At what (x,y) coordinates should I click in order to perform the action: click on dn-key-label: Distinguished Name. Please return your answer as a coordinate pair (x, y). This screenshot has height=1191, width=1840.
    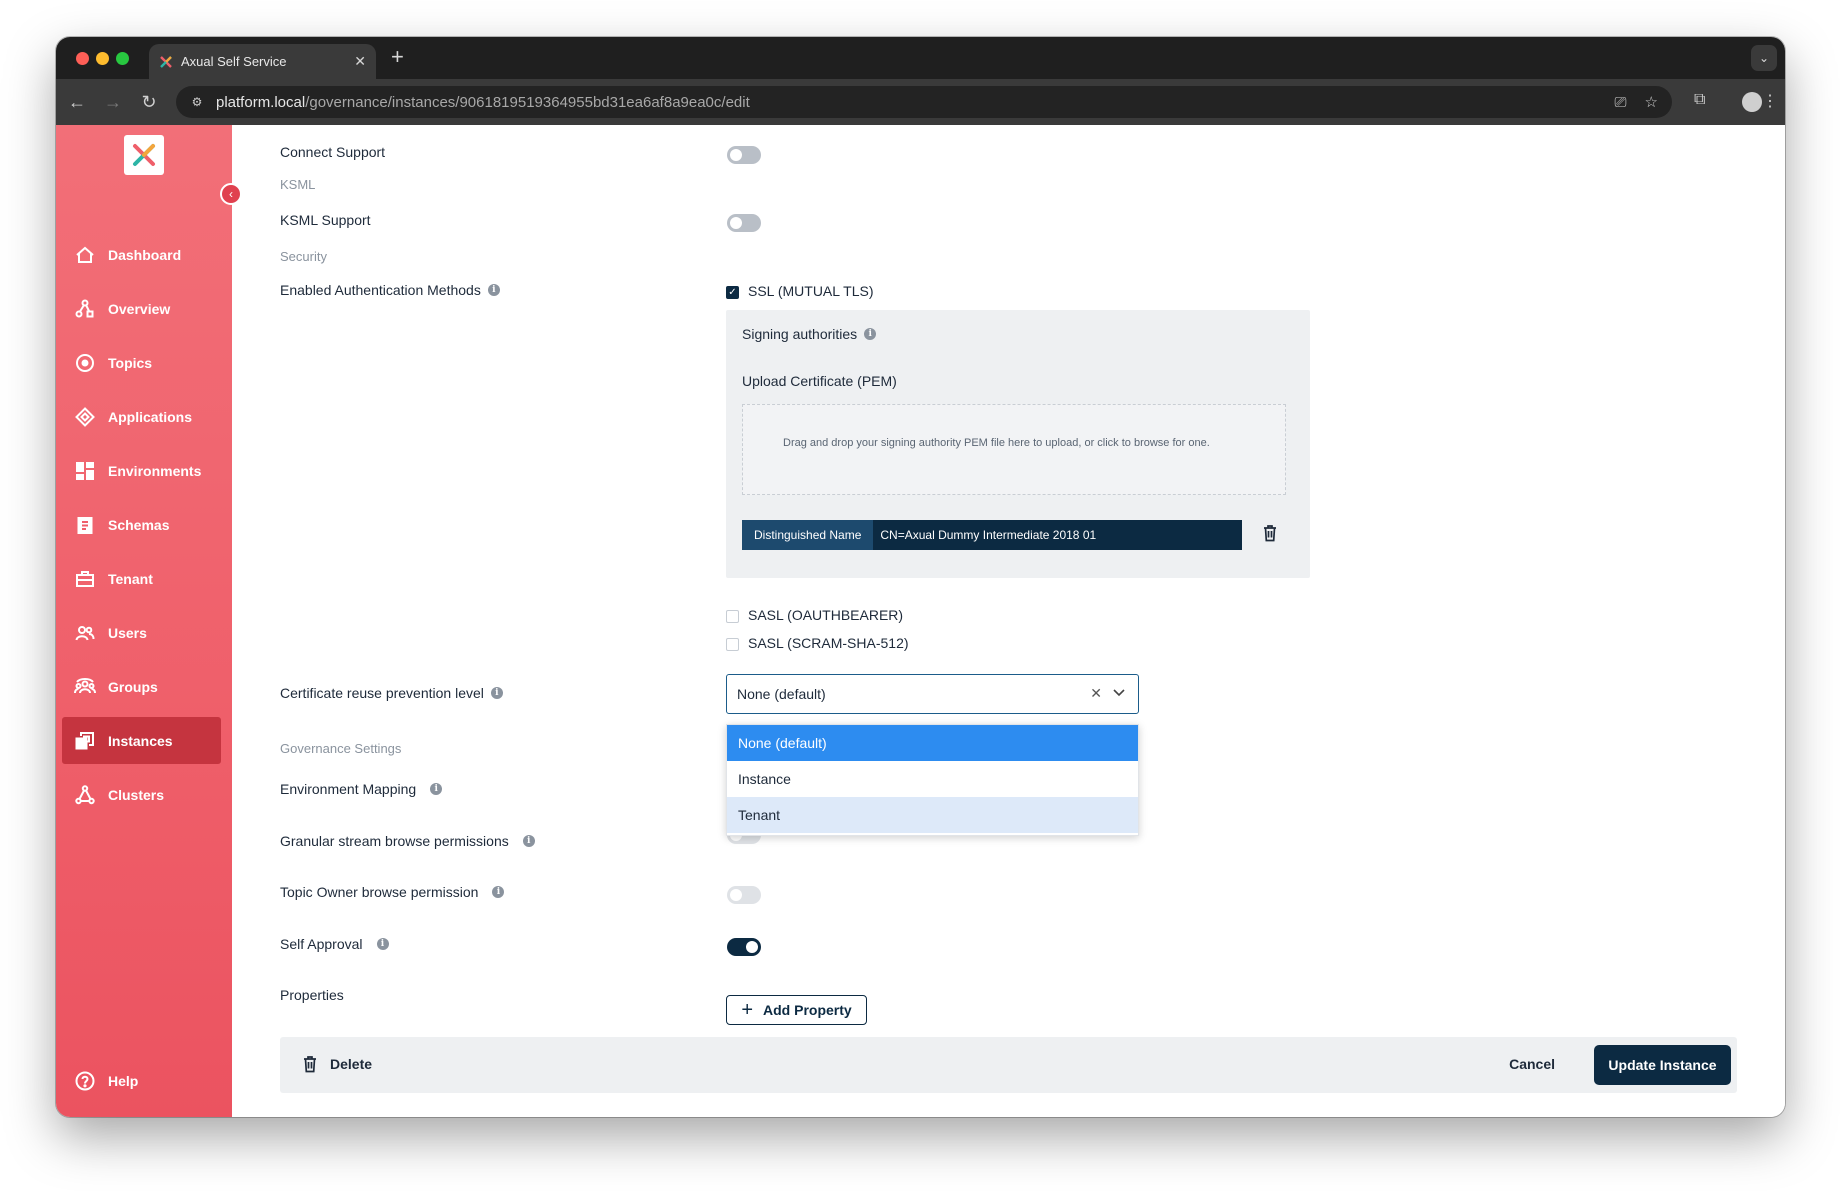
    Looking at the image, I should click on (808, 535).